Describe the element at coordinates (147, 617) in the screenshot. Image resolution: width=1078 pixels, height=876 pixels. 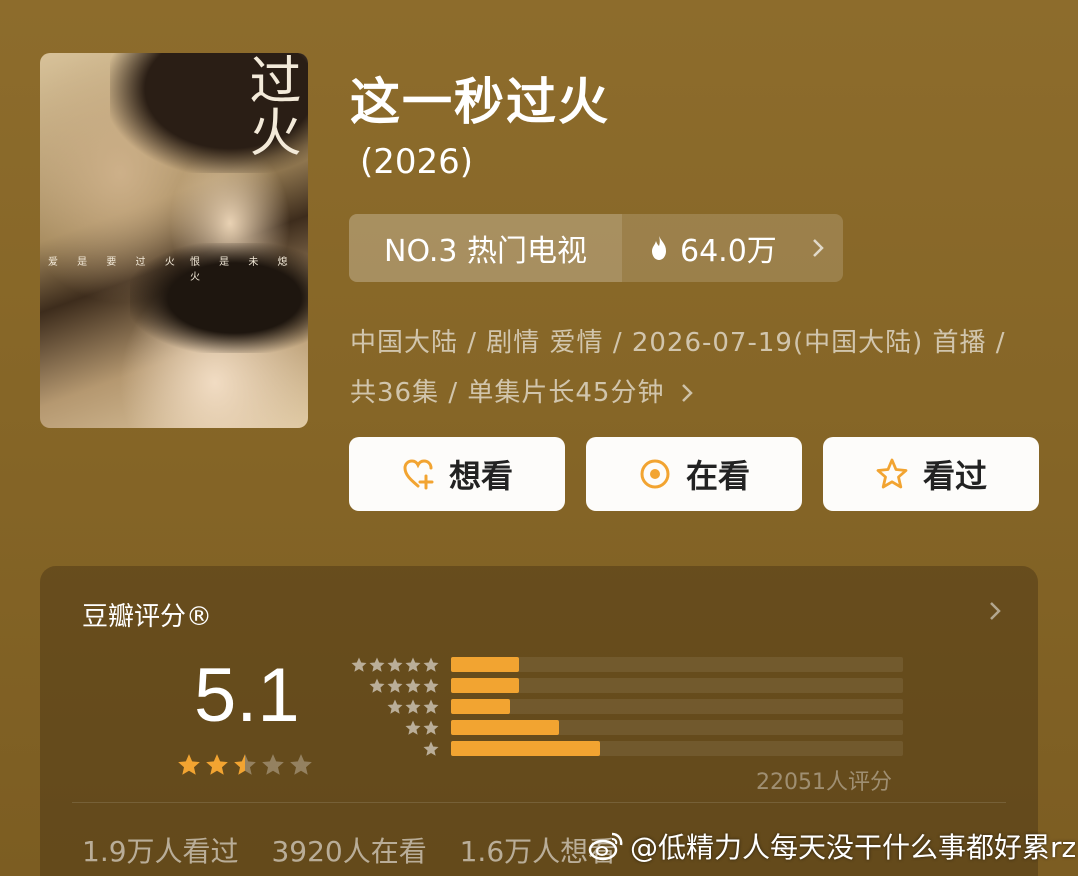
I see `rating-title: 豆瓣评分®` at that location.